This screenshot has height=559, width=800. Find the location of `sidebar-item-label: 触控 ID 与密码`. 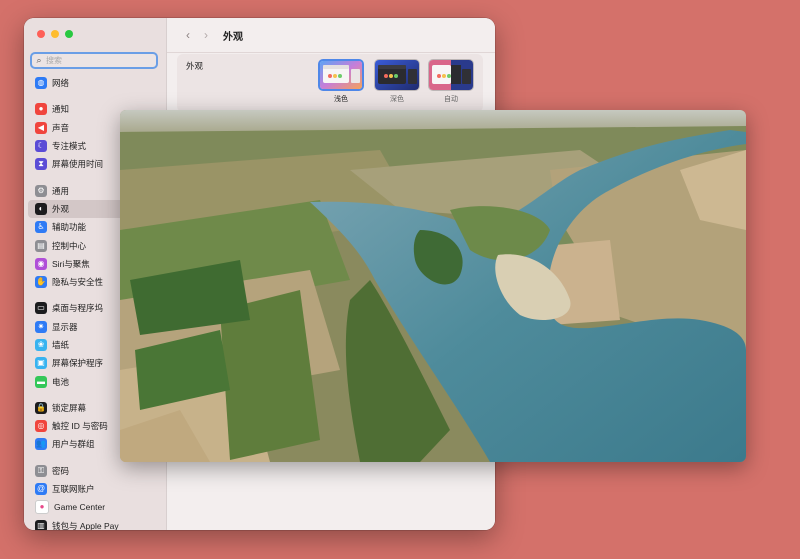

sidebar-item-label: 触控 ID 与密码 is located at coordinates (80, 426).